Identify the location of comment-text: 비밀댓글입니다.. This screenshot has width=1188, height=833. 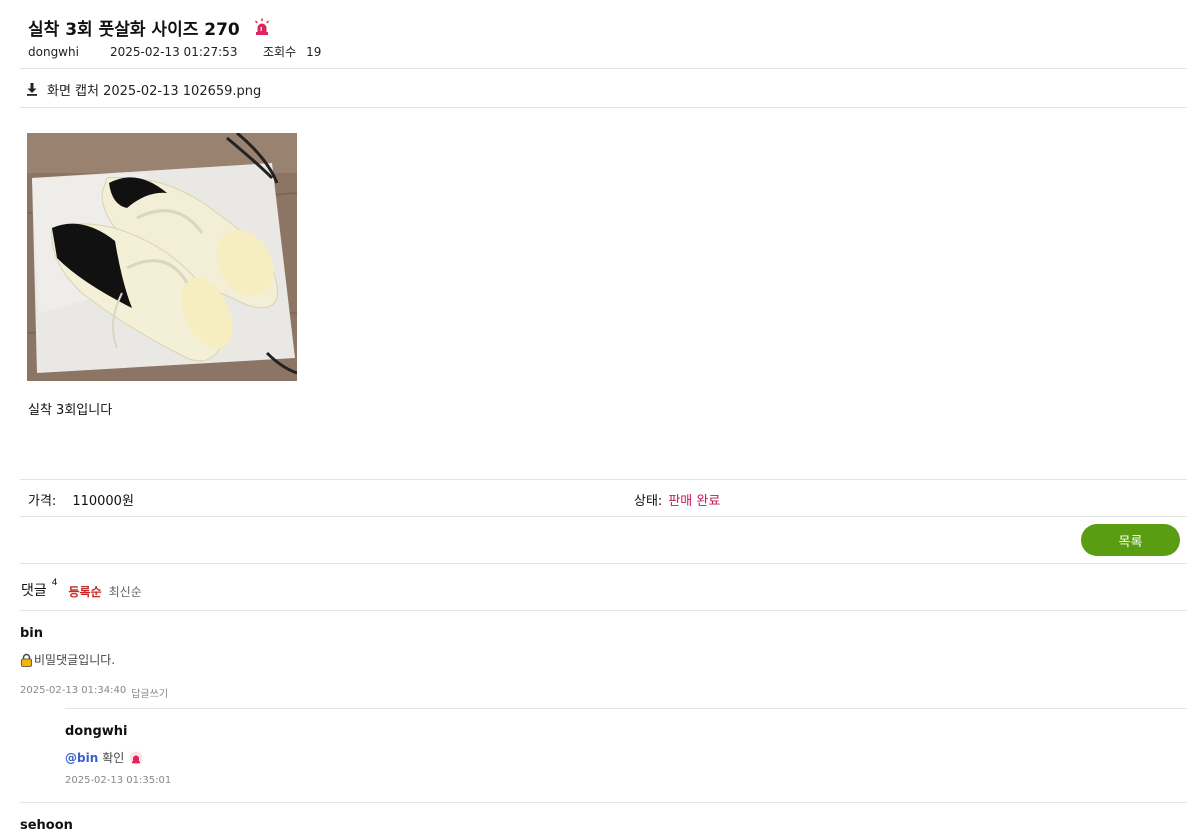
(67, 659).